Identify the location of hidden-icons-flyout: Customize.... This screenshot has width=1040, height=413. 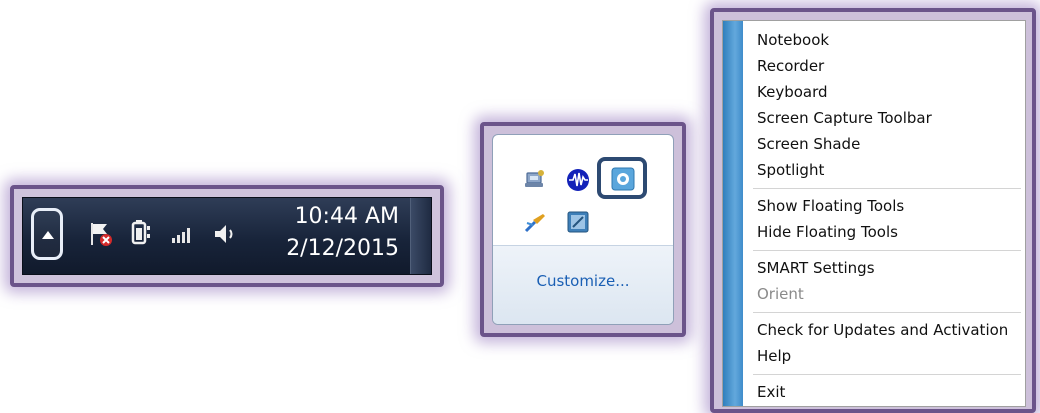
(583, 229).